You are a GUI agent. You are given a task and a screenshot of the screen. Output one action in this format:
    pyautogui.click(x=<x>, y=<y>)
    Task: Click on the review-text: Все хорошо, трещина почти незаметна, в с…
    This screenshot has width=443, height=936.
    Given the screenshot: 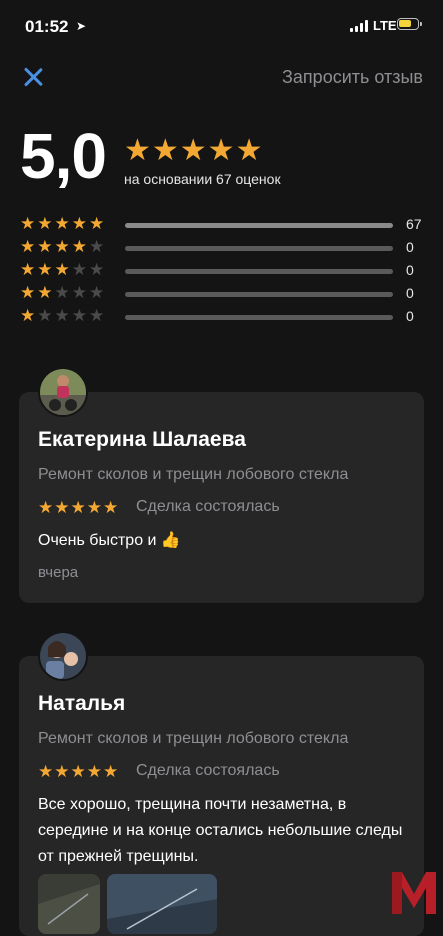 What is the action you would take?
    pyautogui.click(x=220, y=830)
    